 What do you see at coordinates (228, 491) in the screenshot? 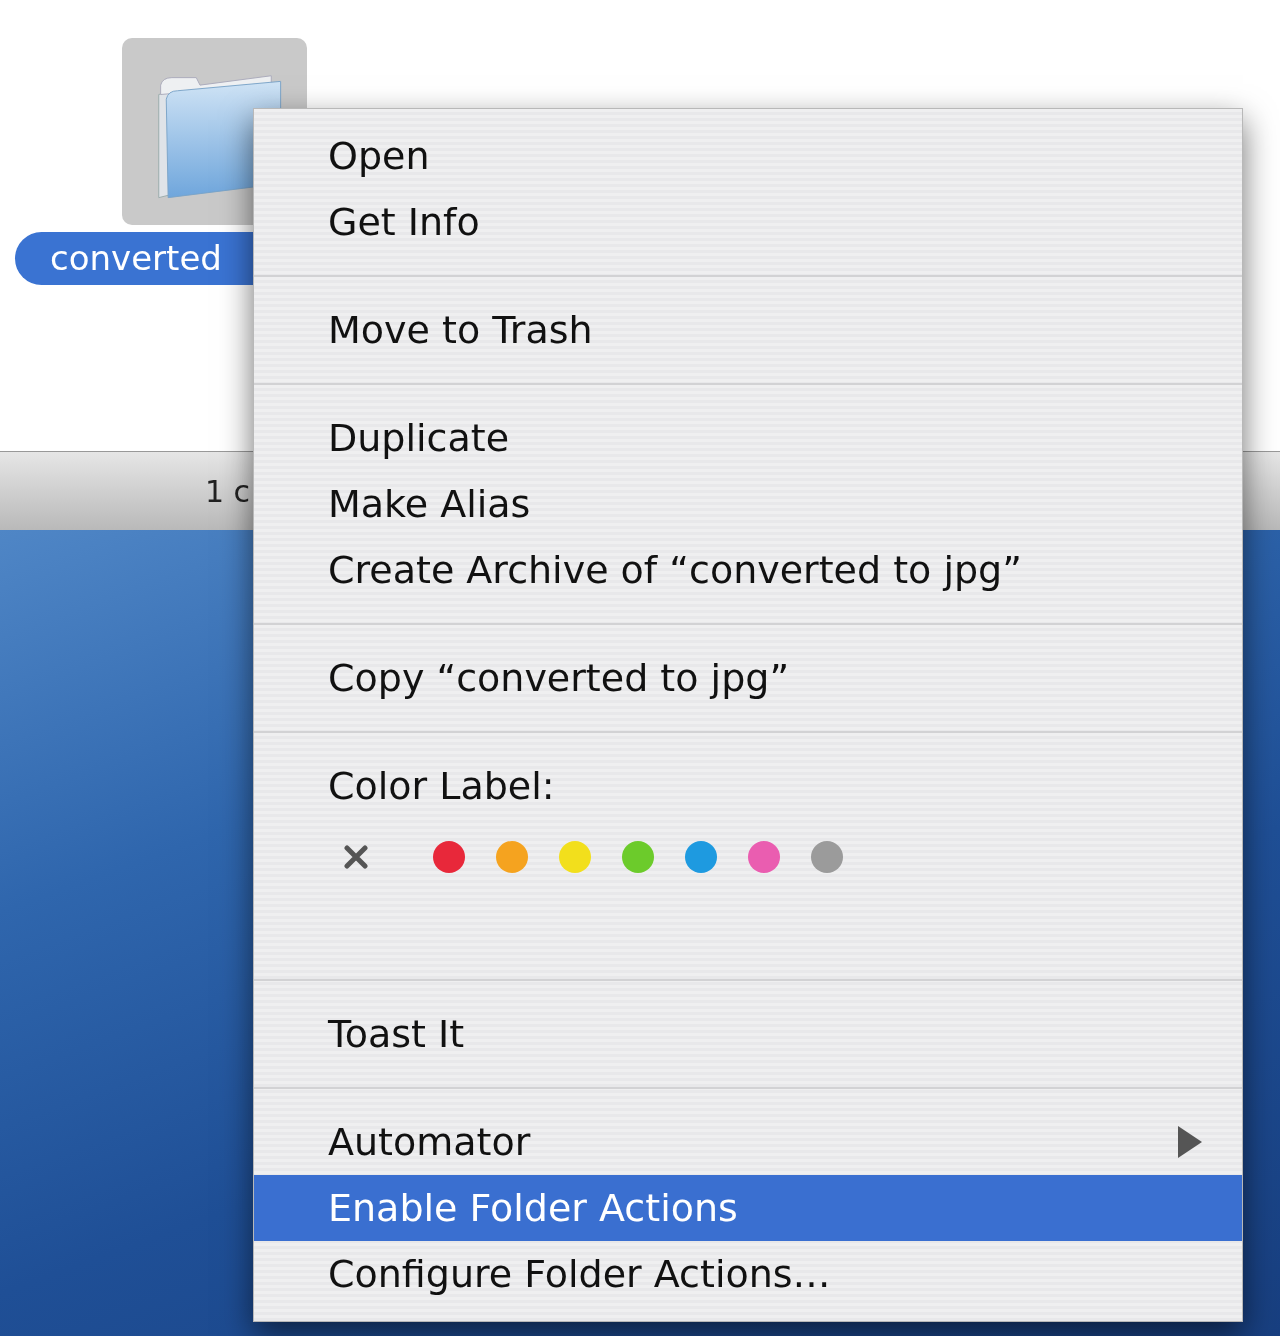
I see `status-text: 1 c` at bounding box center [228, 491].